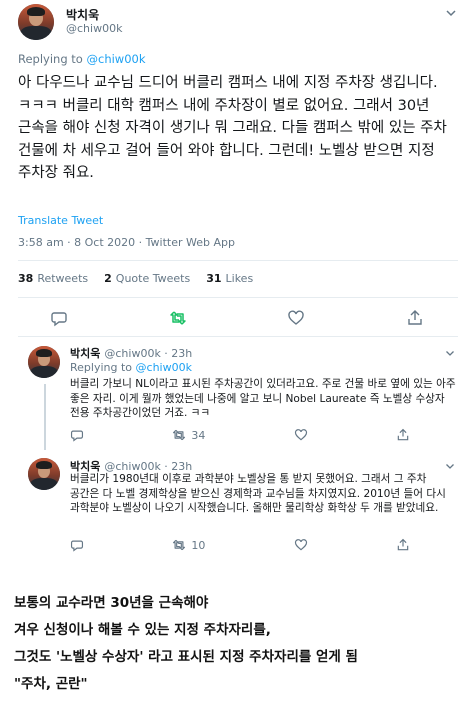 This screenshot has height=711, width=474. I want to click on reply-action-bar: 34, so click(240, 435).